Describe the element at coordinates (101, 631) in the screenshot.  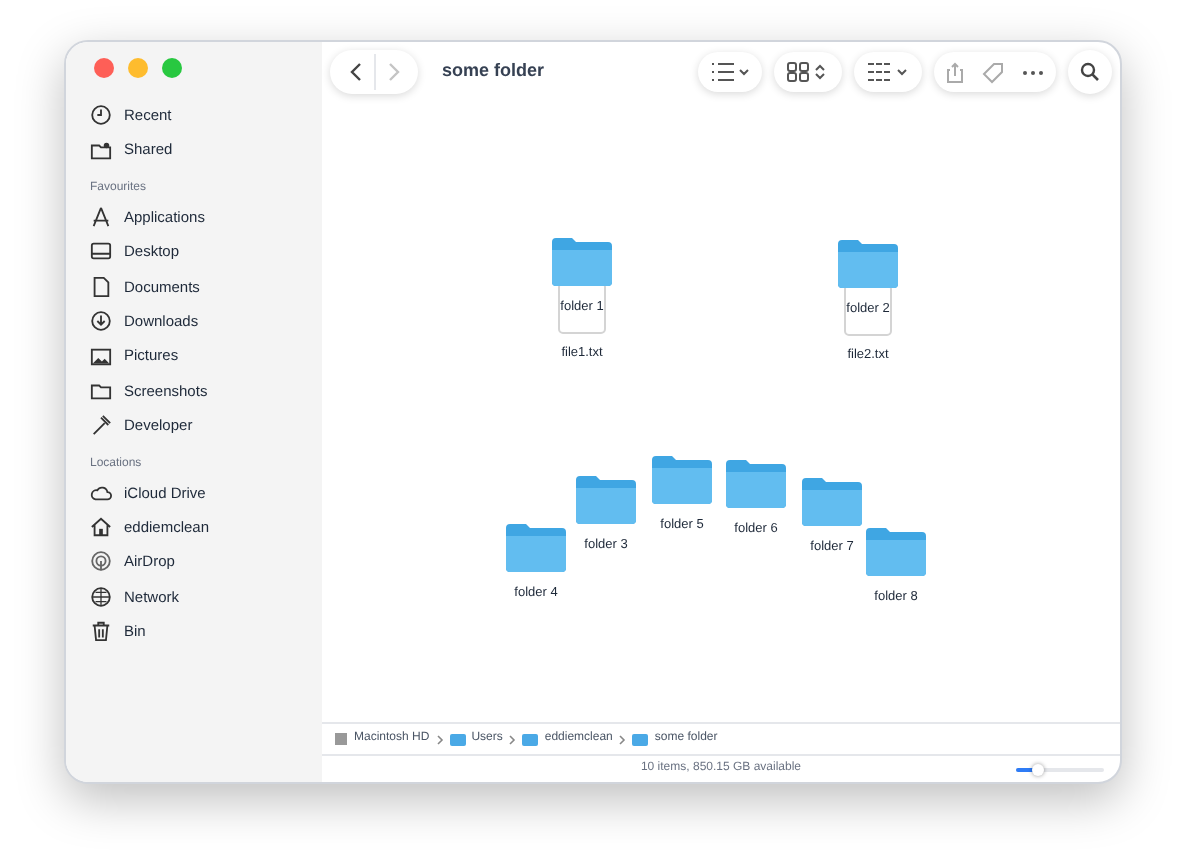
I see `bin-icon` at that location.